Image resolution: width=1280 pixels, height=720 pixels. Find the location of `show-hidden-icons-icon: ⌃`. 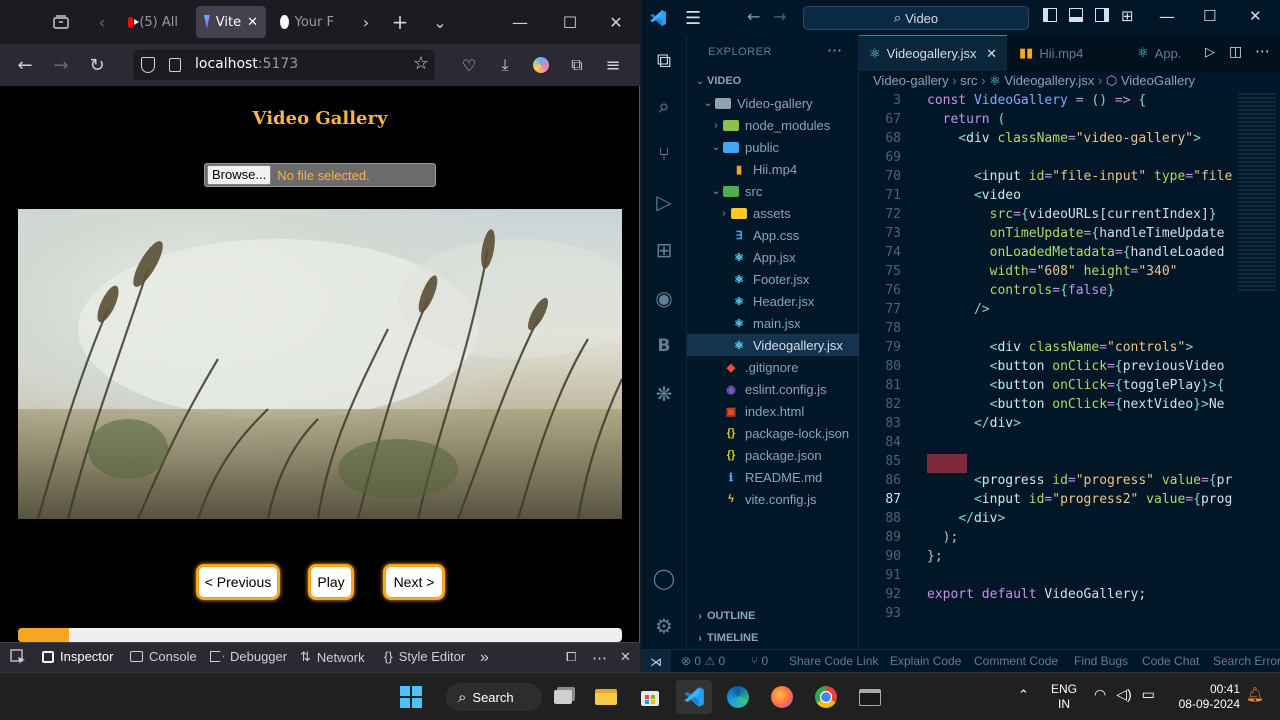

show-hidden-icons-icon: ⌃ is located at coordinates (1023, 695).